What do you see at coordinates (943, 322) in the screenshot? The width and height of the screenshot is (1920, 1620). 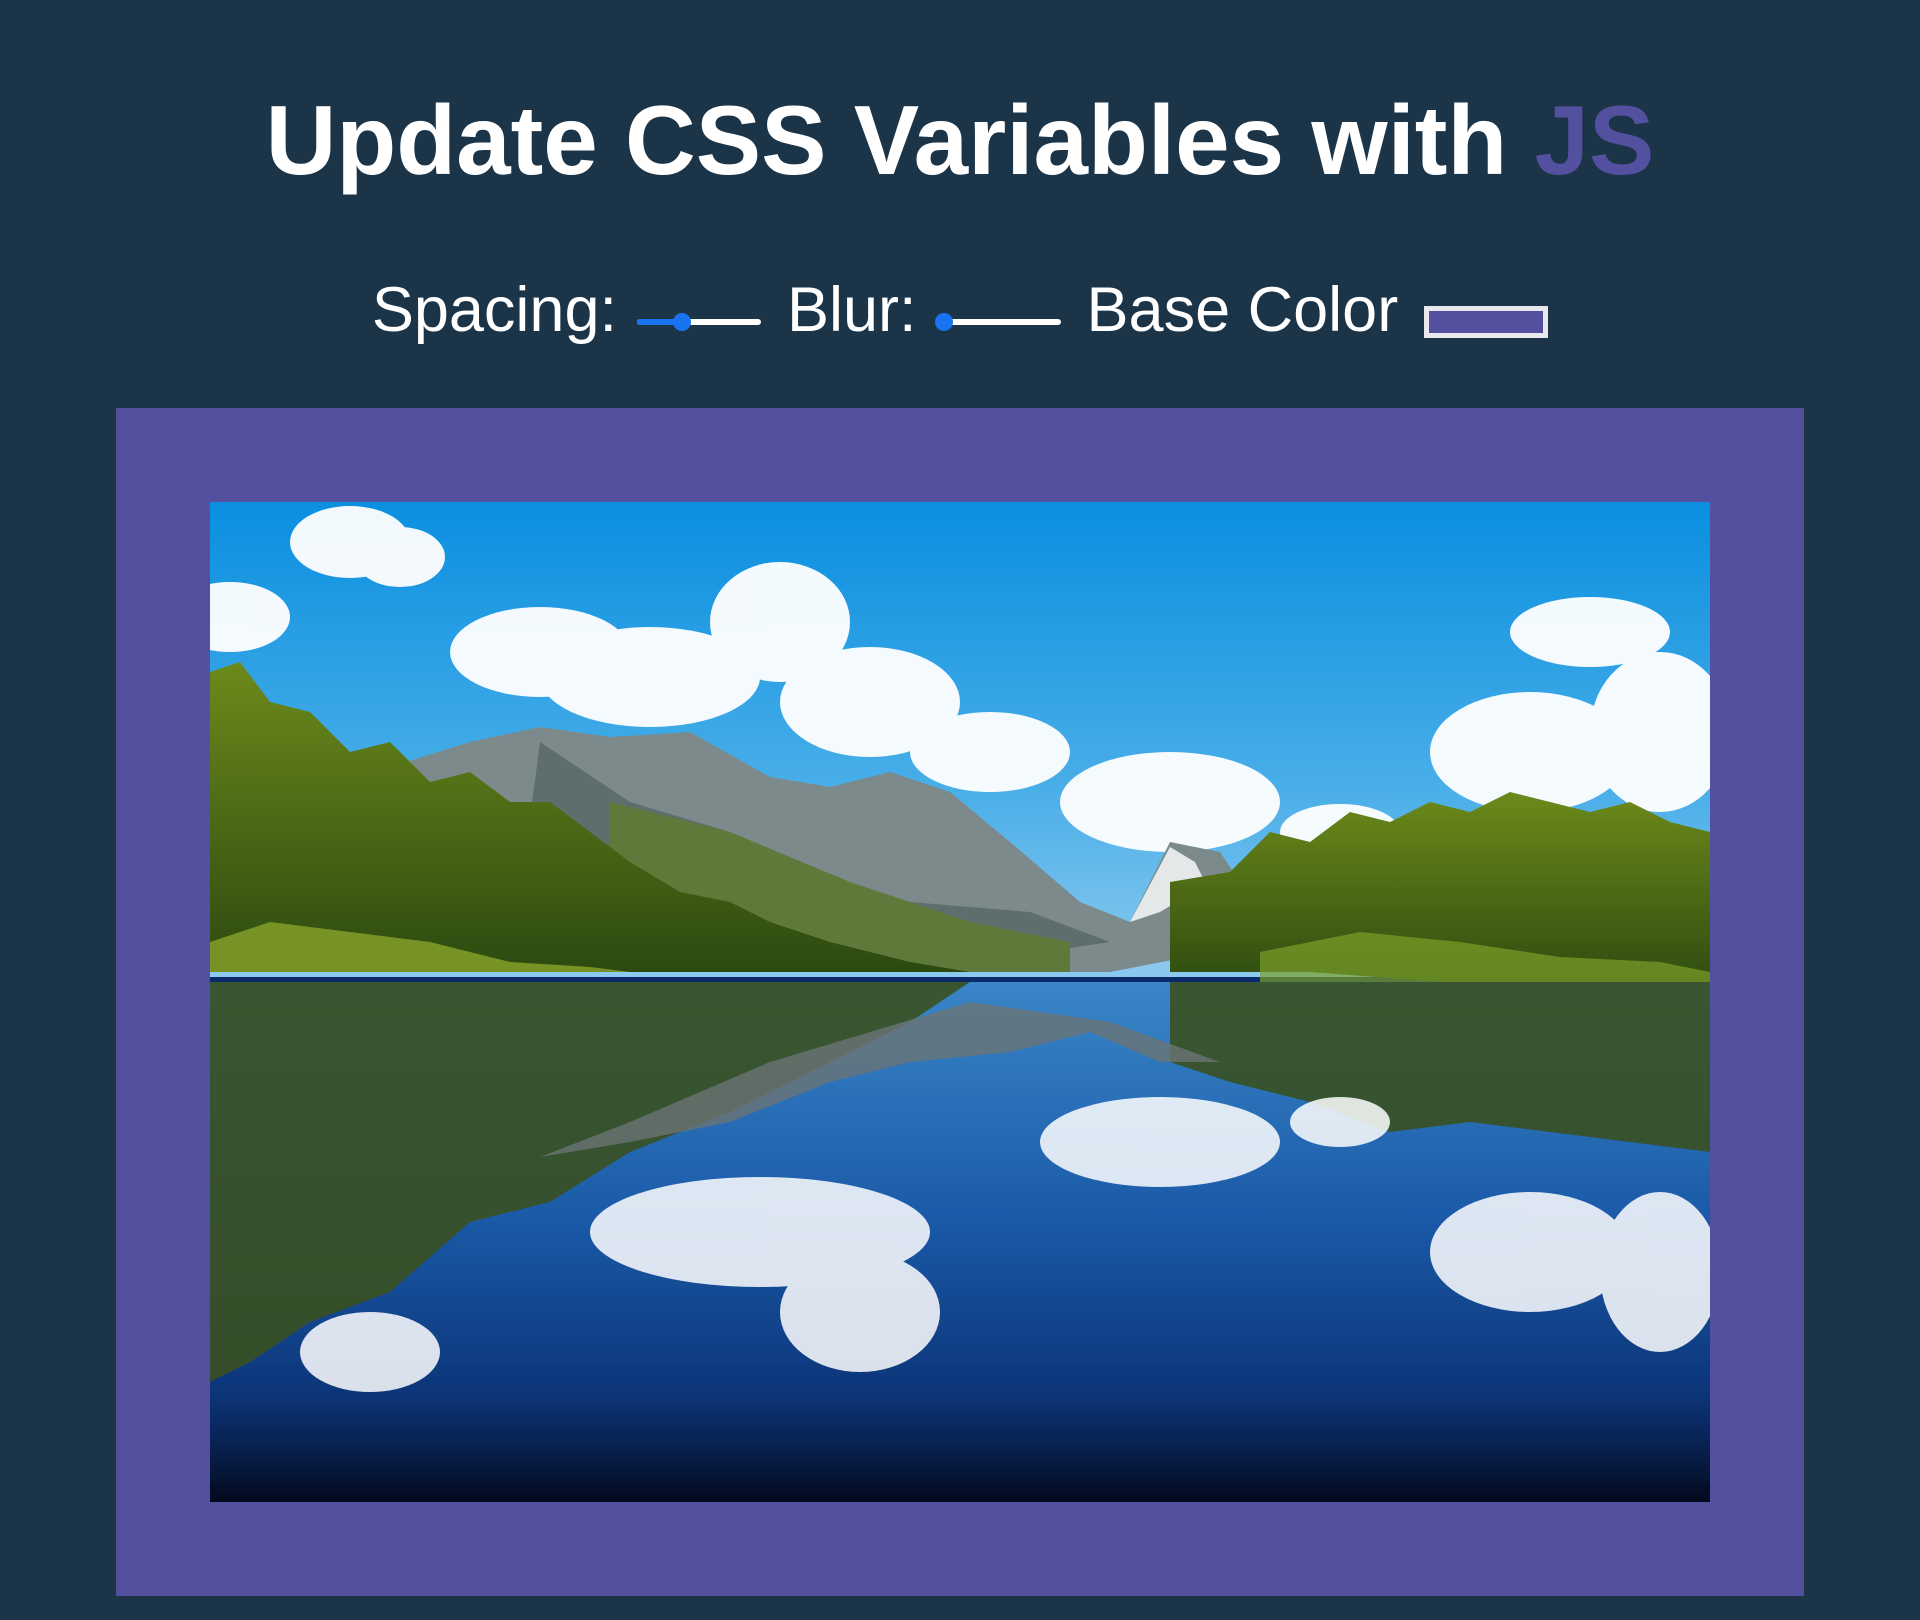 I see `blur-slider-thumb` at bounding box center [943, 322].